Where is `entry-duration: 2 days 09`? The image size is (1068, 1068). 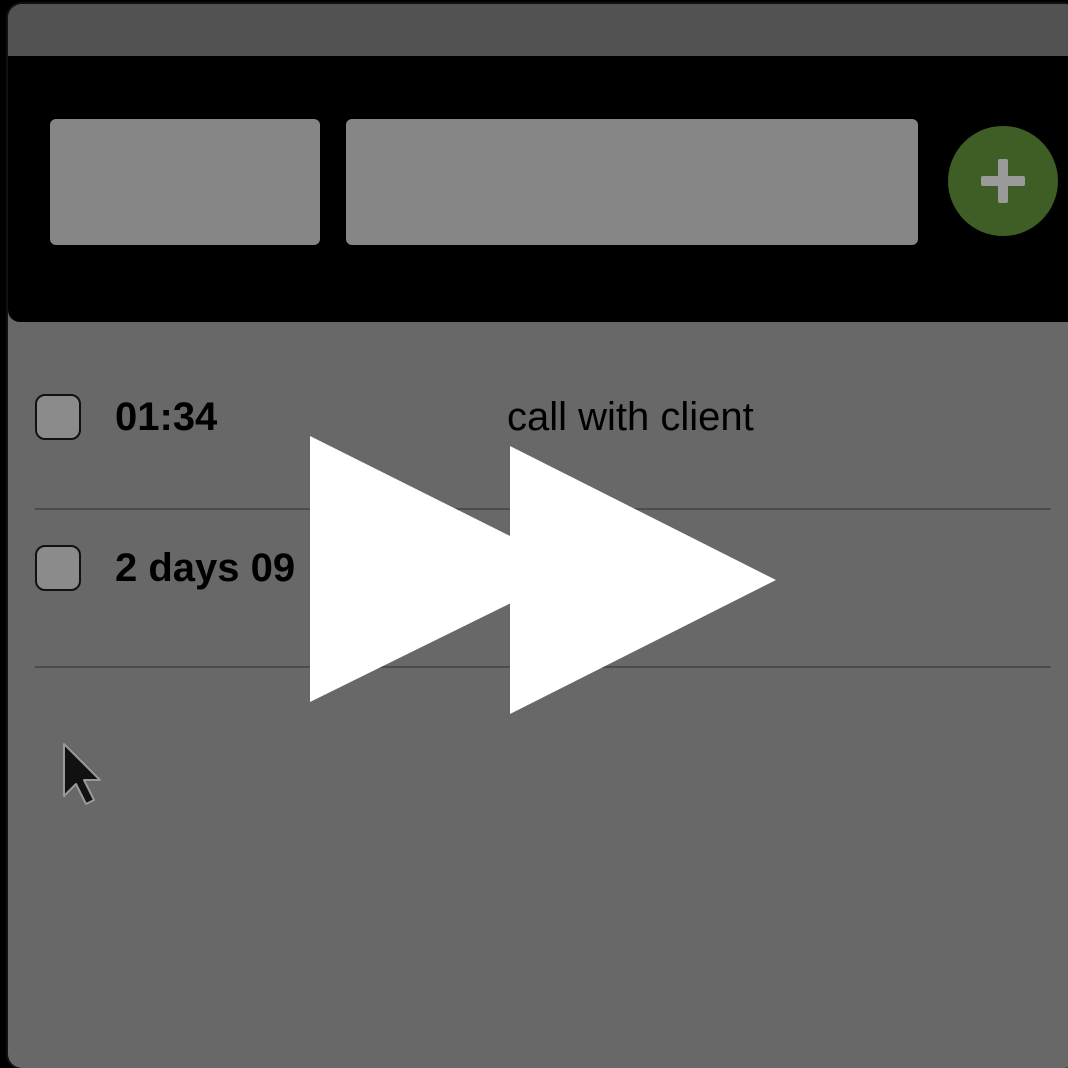 entry-duration: 2 days 09 is located at coordinates (205, 568).